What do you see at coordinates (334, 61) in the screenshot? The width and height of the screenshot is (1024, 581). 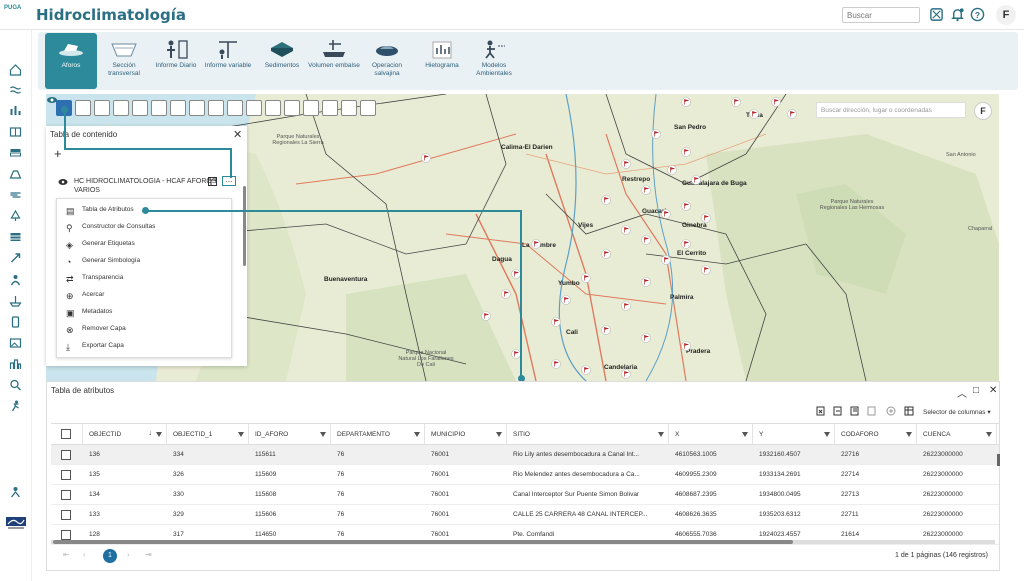 I see `tab-volumen-embalse: Volumen embalse` at bounding box center [334, 61].